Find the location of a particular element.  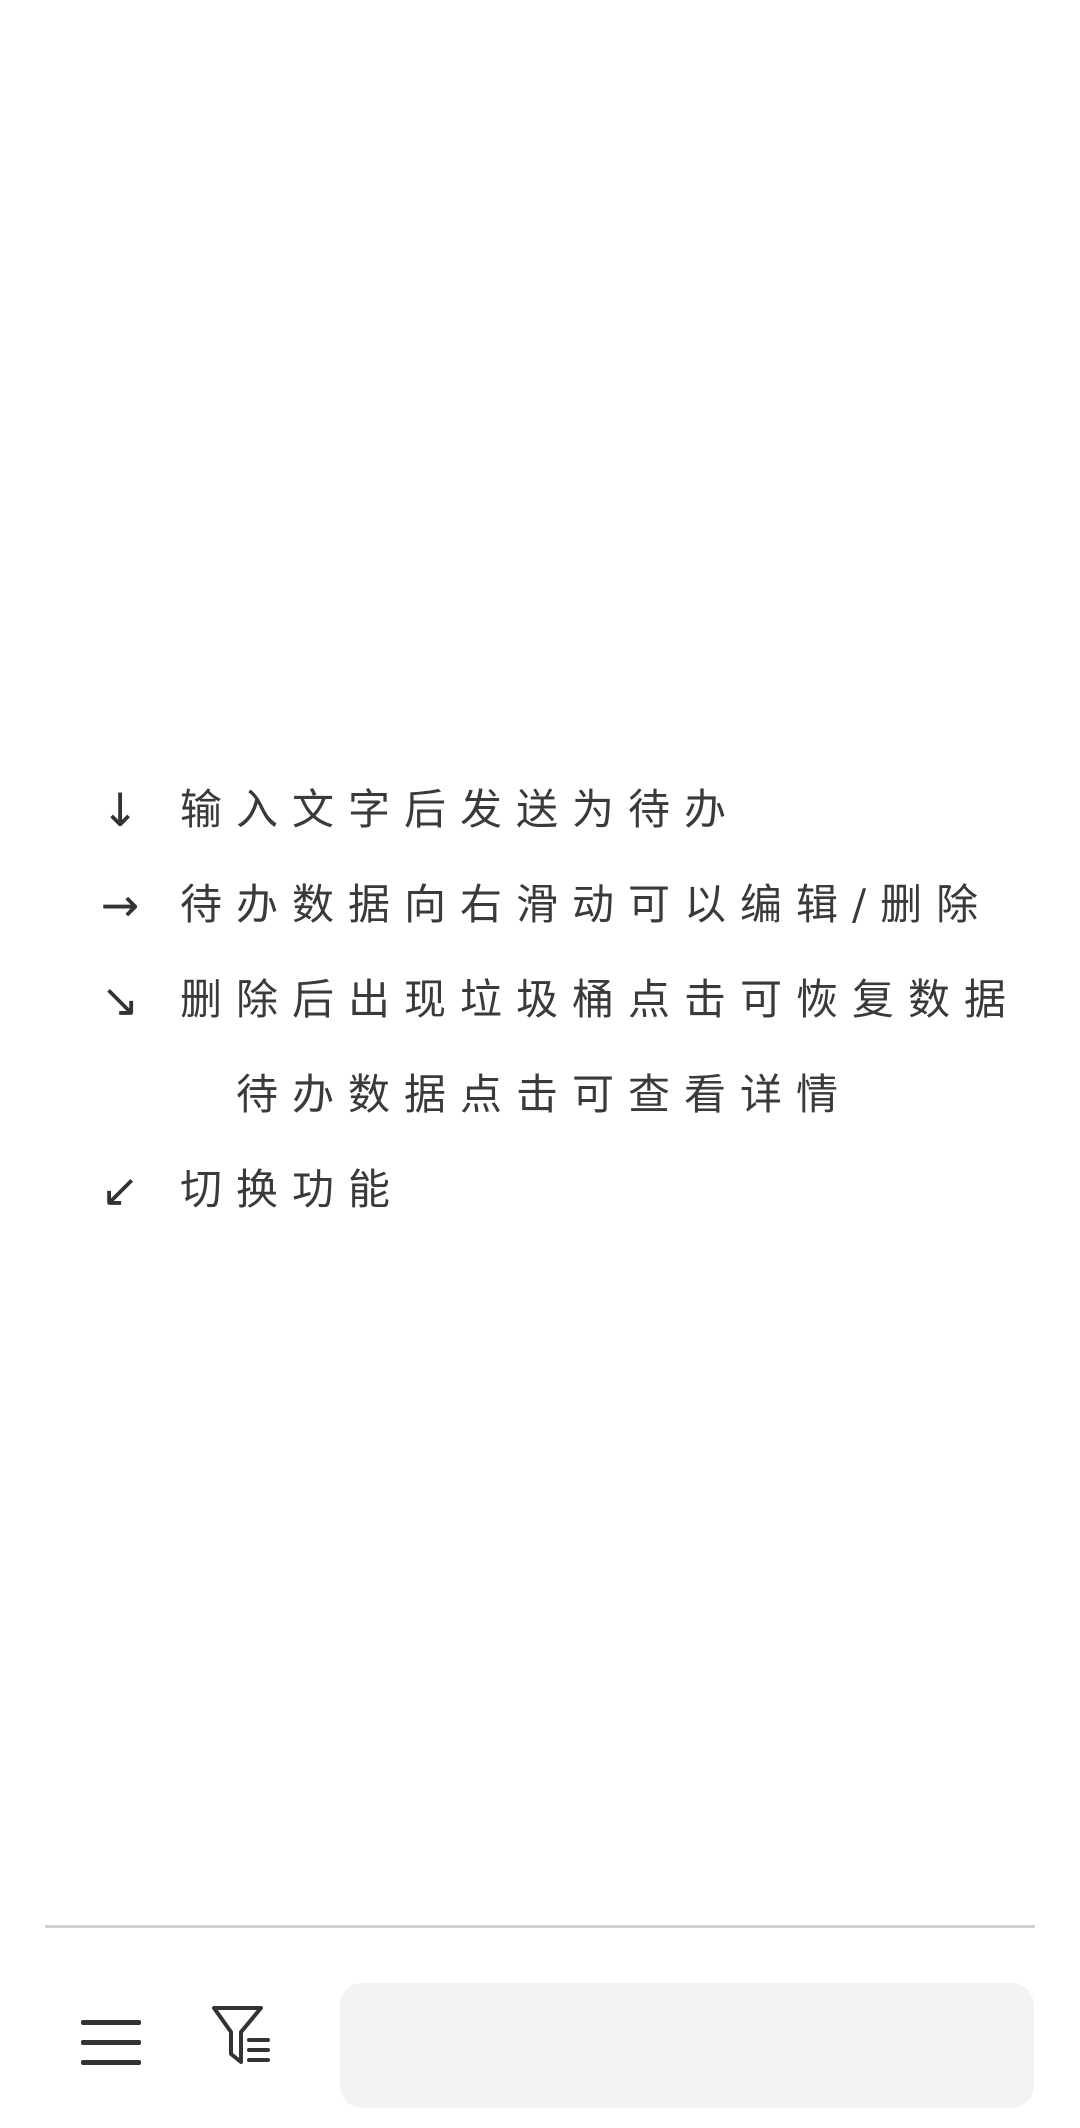

filter-button is located at coordinates (241, 2035).